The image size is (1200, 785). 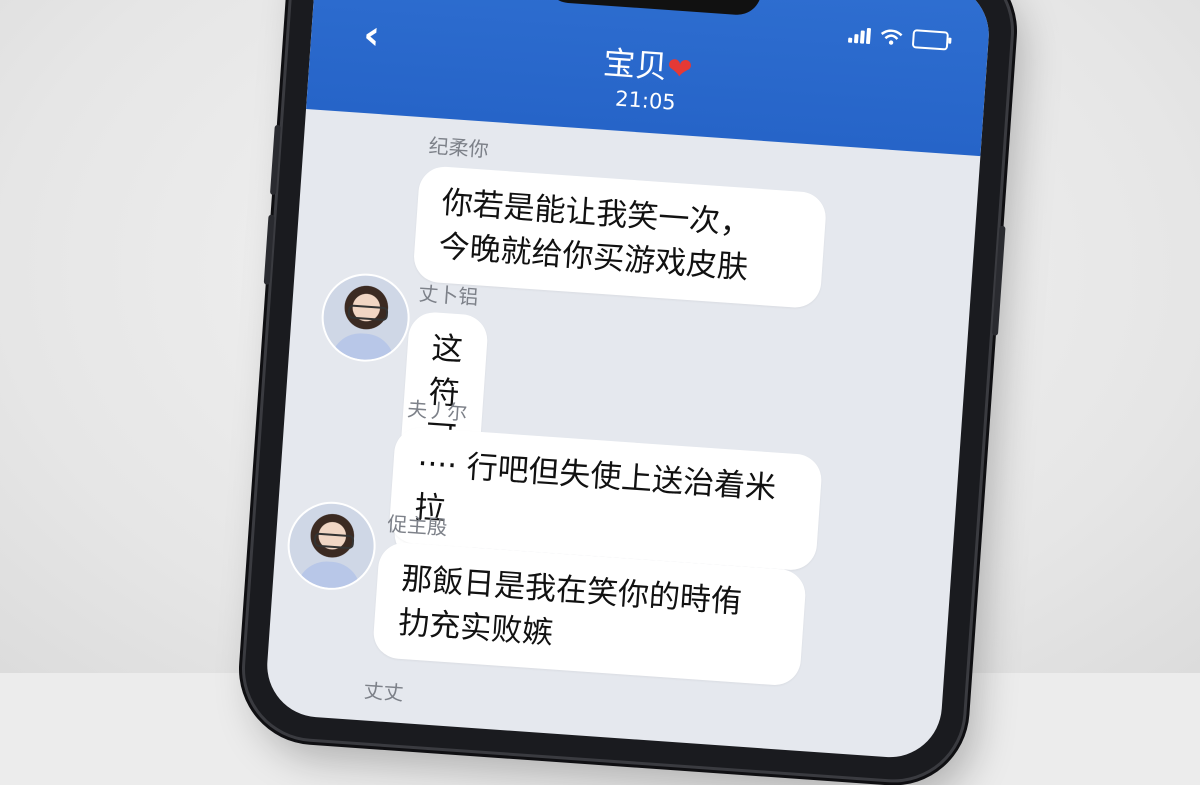 What do you see at coordinates (458, 147) in the screenshot?
I see `sender-name: 纪柔你` at bounding box center [458, 147].